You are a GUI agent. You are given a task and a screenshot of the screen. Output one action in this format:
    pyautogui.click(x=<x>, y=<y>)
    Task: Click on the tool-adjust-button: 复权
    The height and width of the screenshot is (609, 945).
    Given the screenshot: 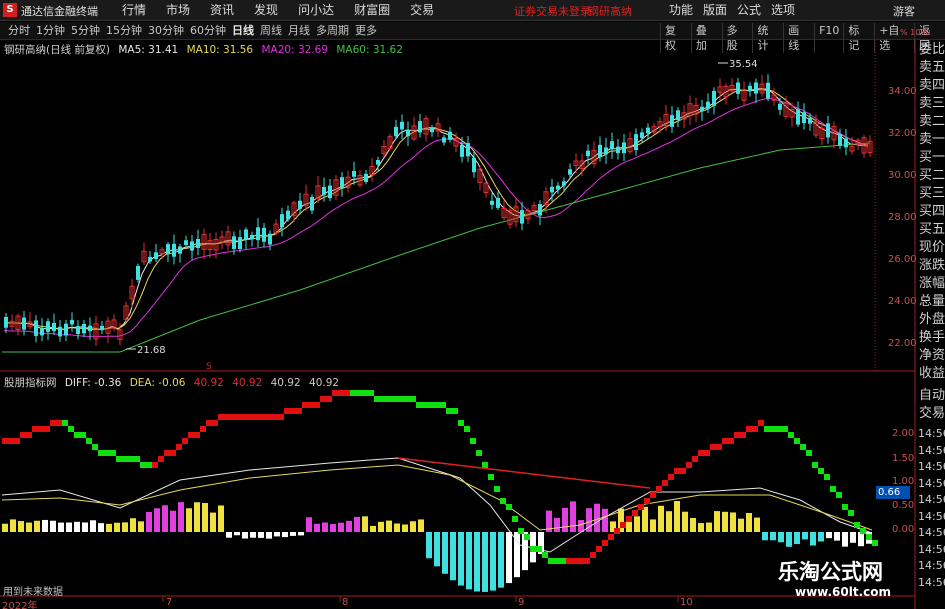 What is the action you would take?
    pyautogui.click(x=675, y=38)
    